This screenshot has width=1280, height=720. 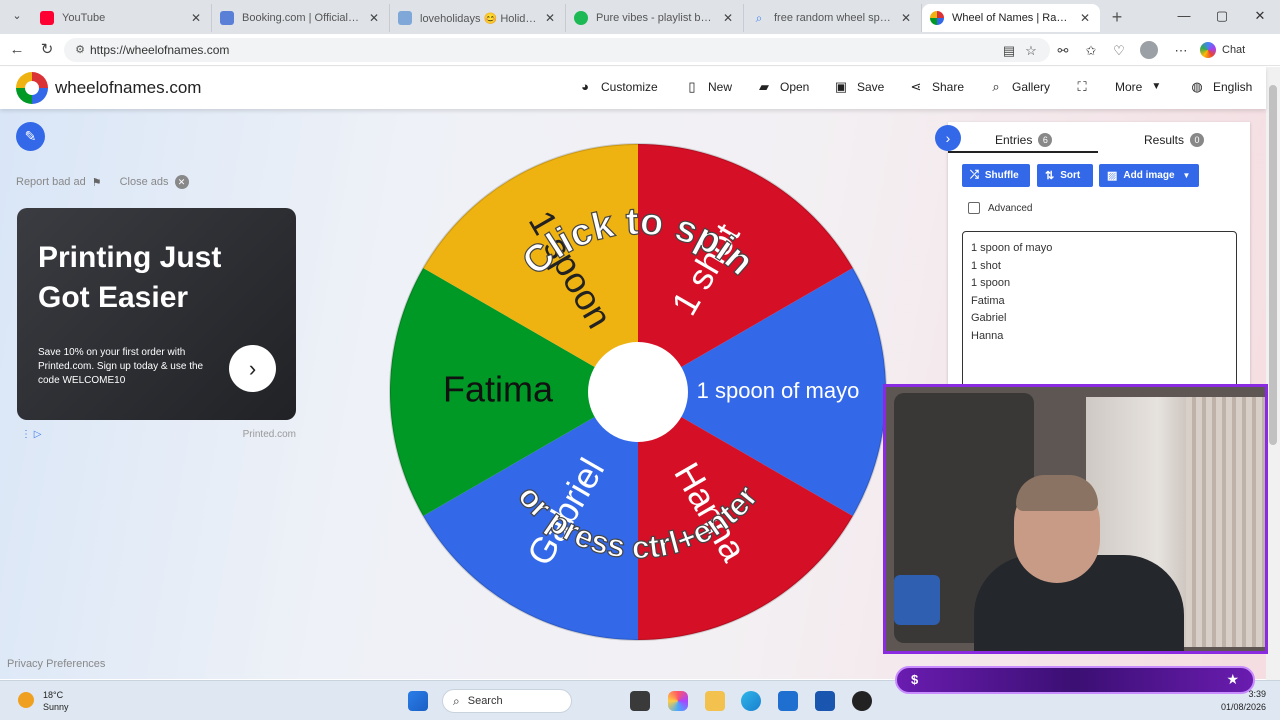 I want to click on windows-start-icon, so click(x=418, y=701).